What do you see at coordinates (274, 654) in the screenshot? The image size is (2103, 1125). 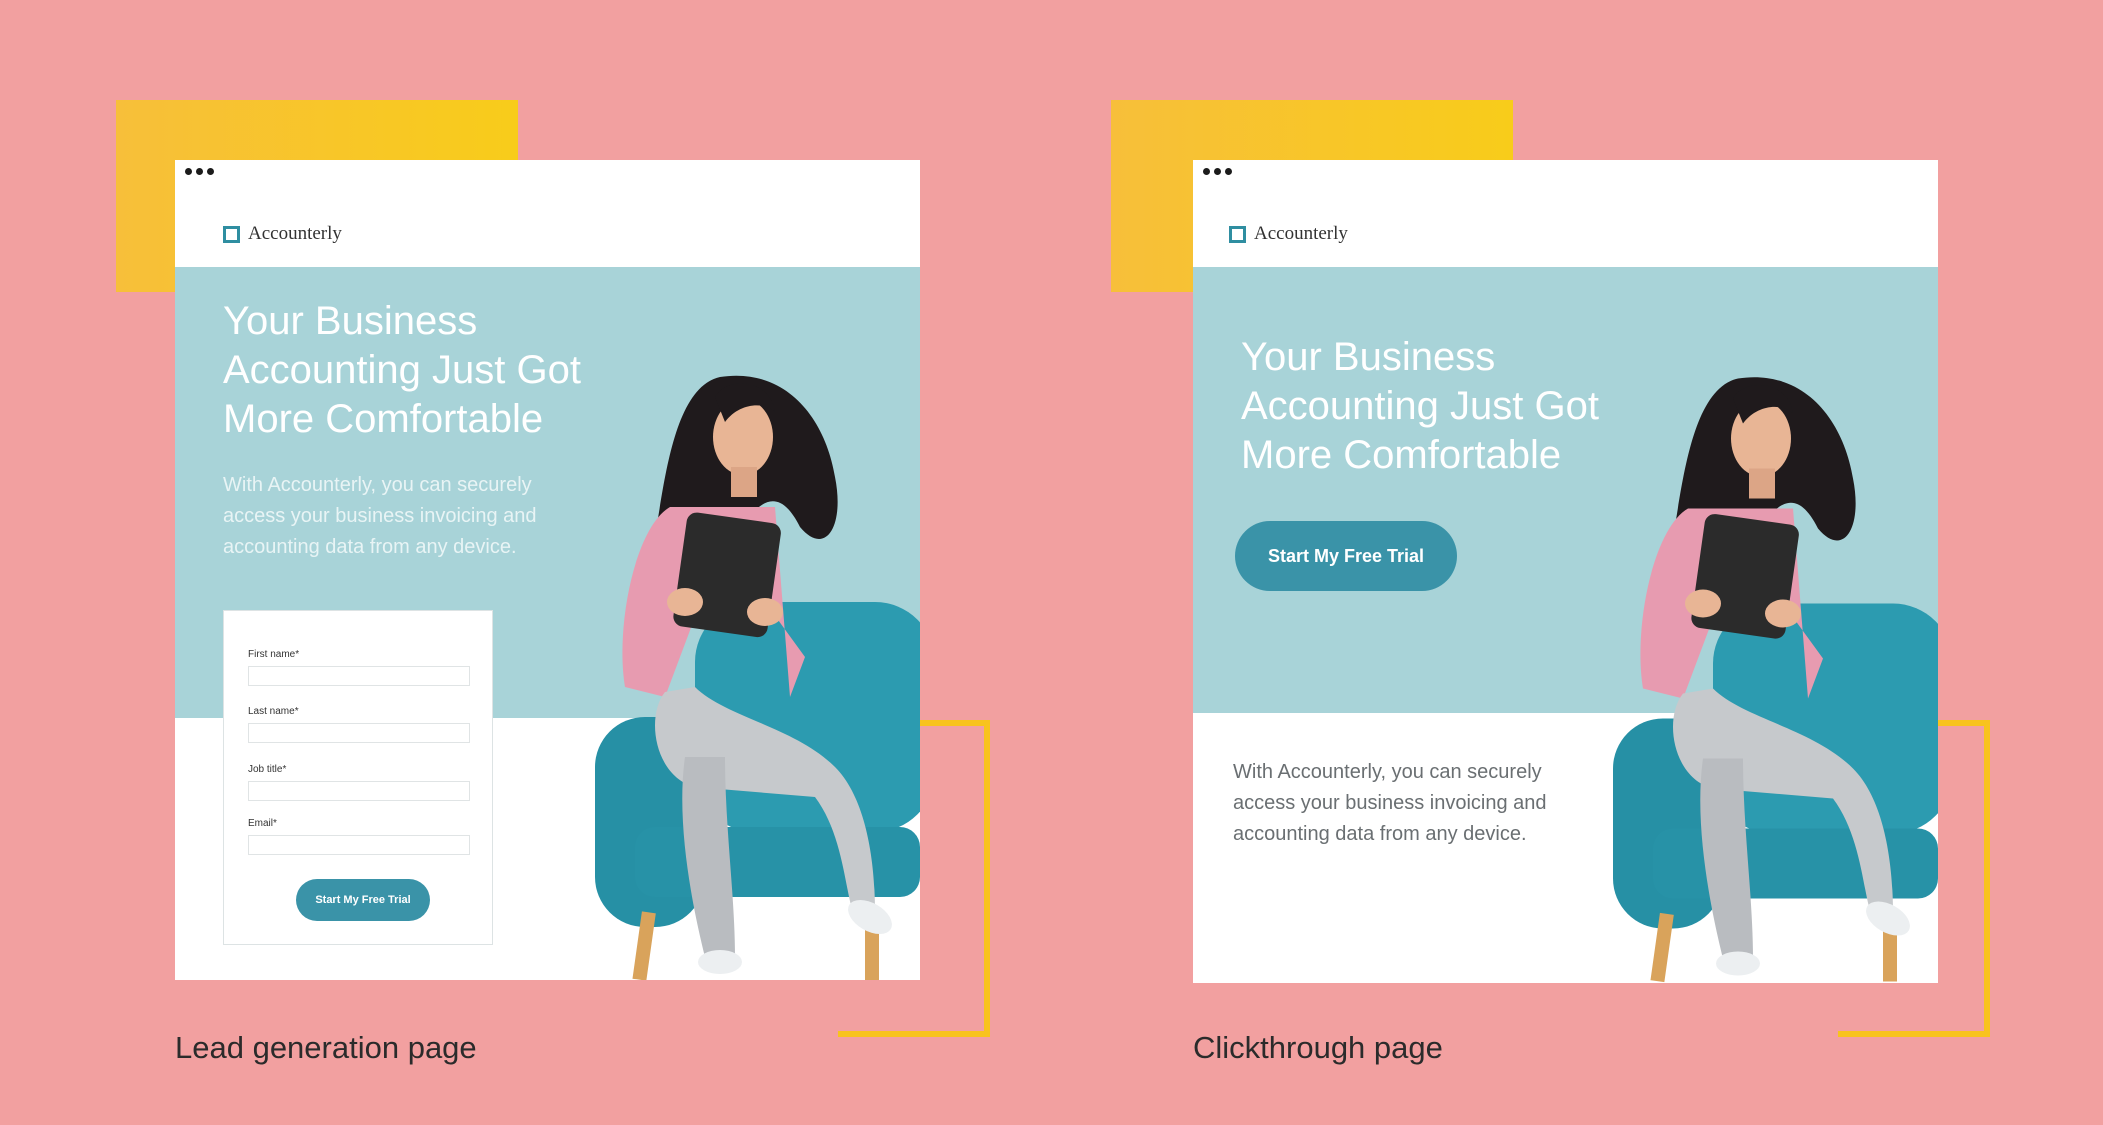 I see `first-name-label: First name*` at bounding box center [274, 654].